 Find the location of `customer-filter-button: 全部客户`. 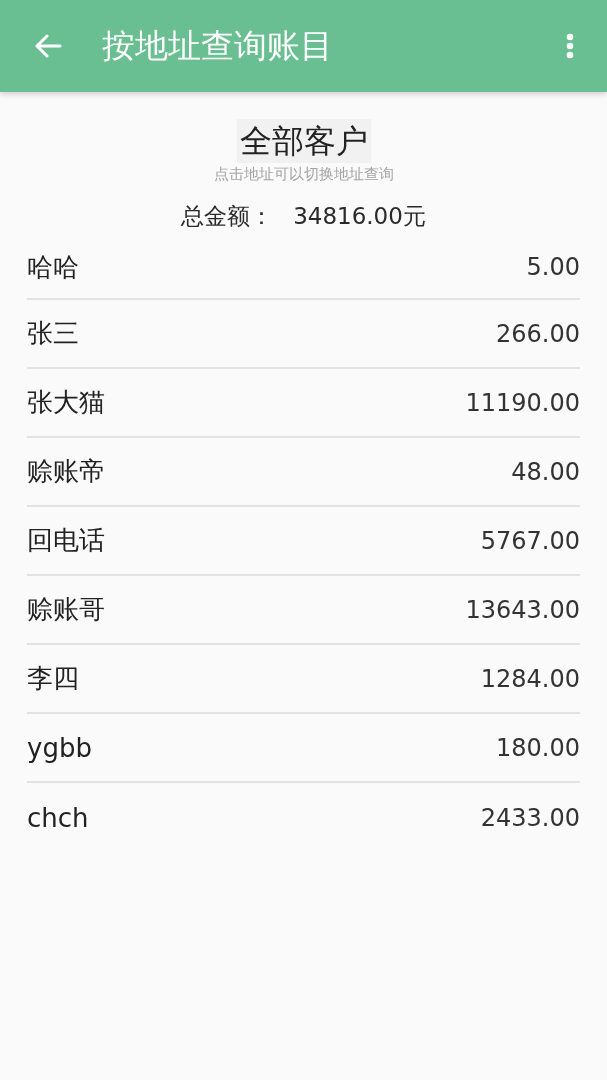

customer-filter-button: 全部客户 is located at coordinates (303, 141).